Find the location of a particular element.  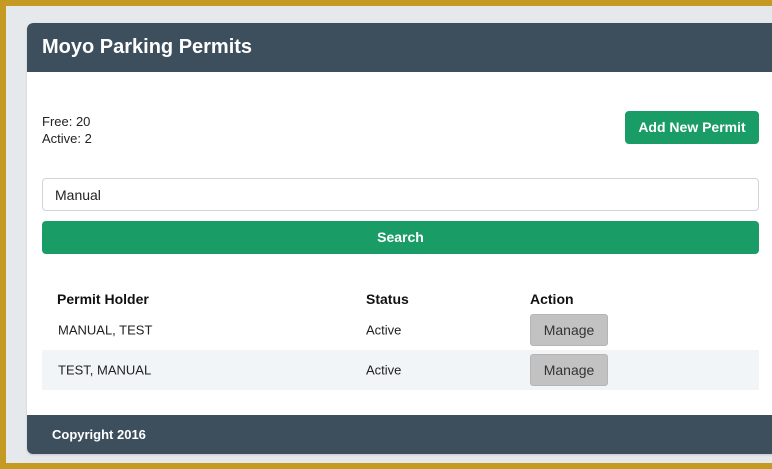

header-permit-holder: Permit Holder is located at coordinates (103, 299).